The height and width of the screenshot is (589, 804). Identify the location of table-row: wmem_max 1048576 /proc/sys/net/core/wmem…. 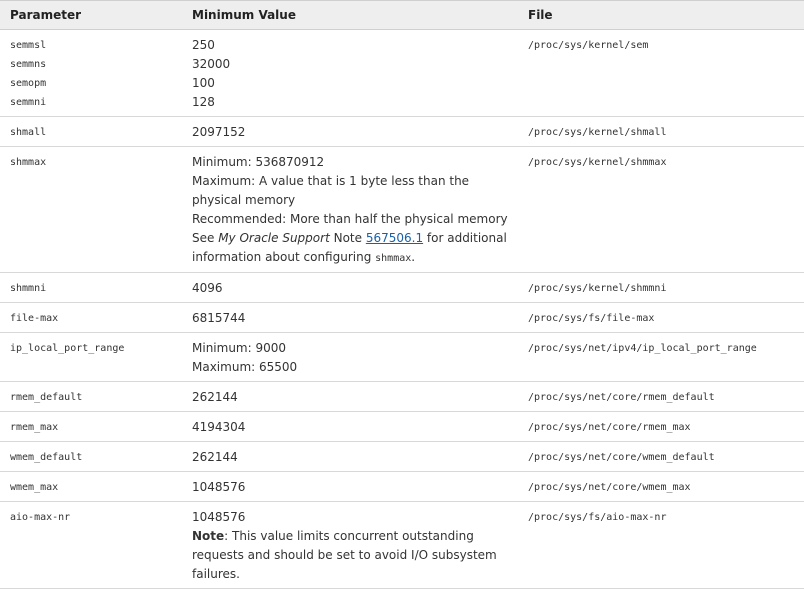
(402, 486).